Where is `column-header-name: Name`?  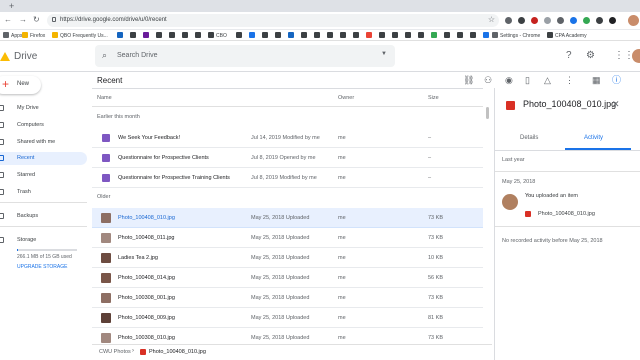 column-header-name: Name is located at coordinates (104, 98).